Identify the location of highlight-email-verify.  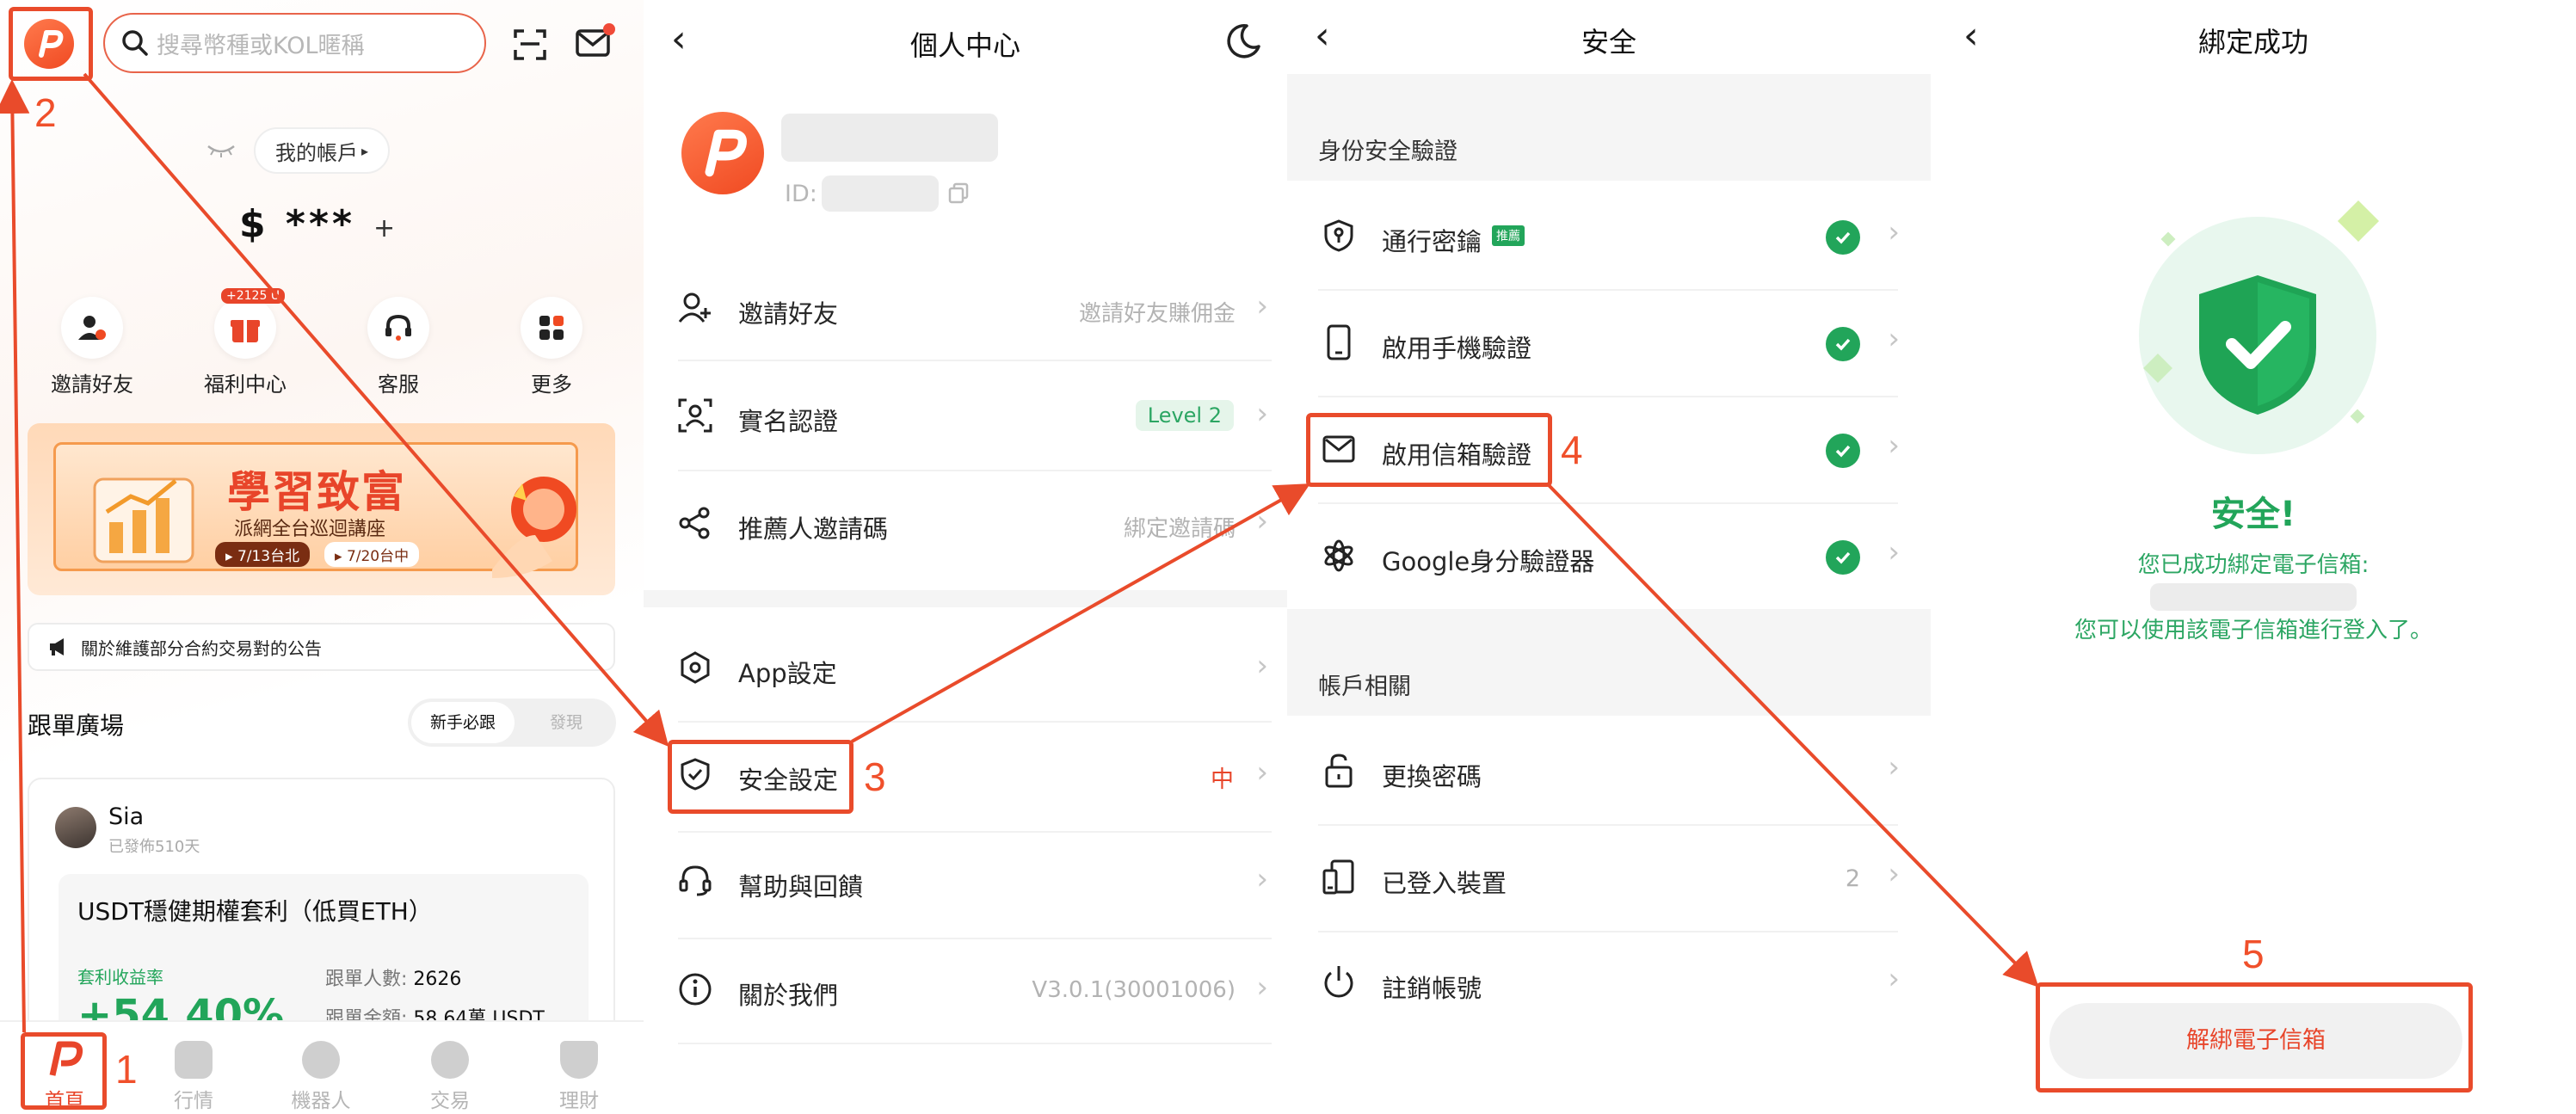
(1429, 450).